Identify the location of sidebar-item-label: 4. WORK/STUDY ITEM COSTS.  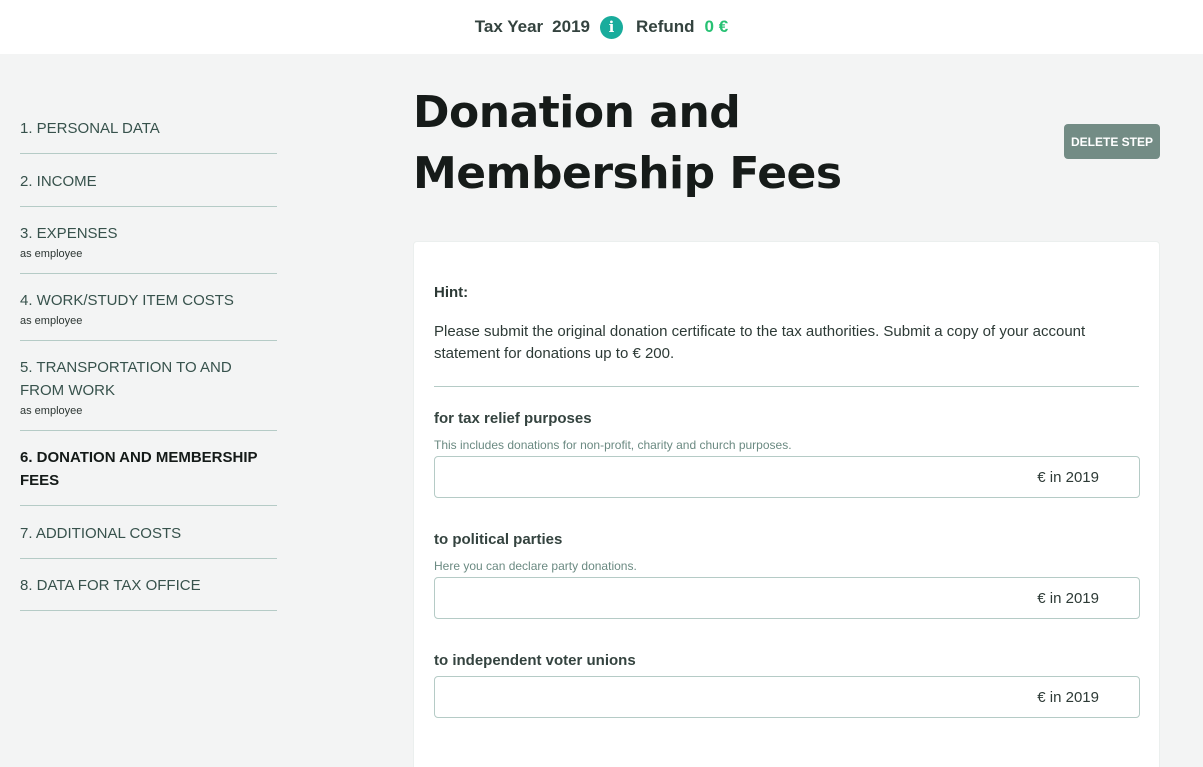
(127, 300).